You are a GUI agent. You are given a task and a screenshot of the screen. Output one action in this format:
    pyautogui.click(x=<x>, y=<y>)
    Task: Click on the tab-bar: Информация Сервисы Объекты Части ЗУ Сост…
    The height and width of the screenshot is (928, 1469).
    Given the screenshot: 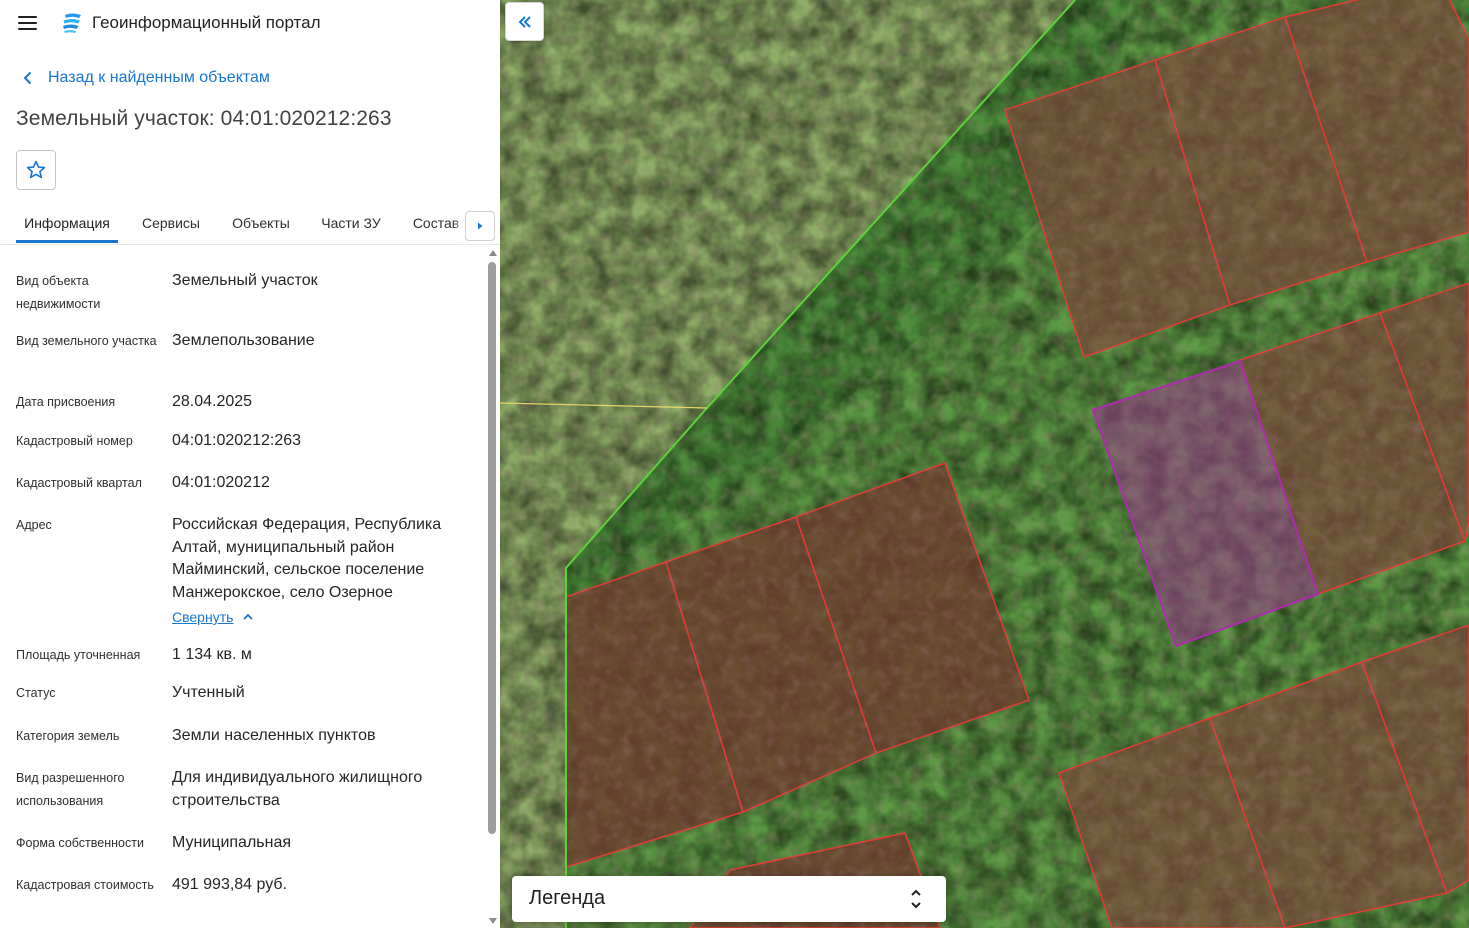 What is the action you would take?
    pyautogui.click(x=250, y=223)
    